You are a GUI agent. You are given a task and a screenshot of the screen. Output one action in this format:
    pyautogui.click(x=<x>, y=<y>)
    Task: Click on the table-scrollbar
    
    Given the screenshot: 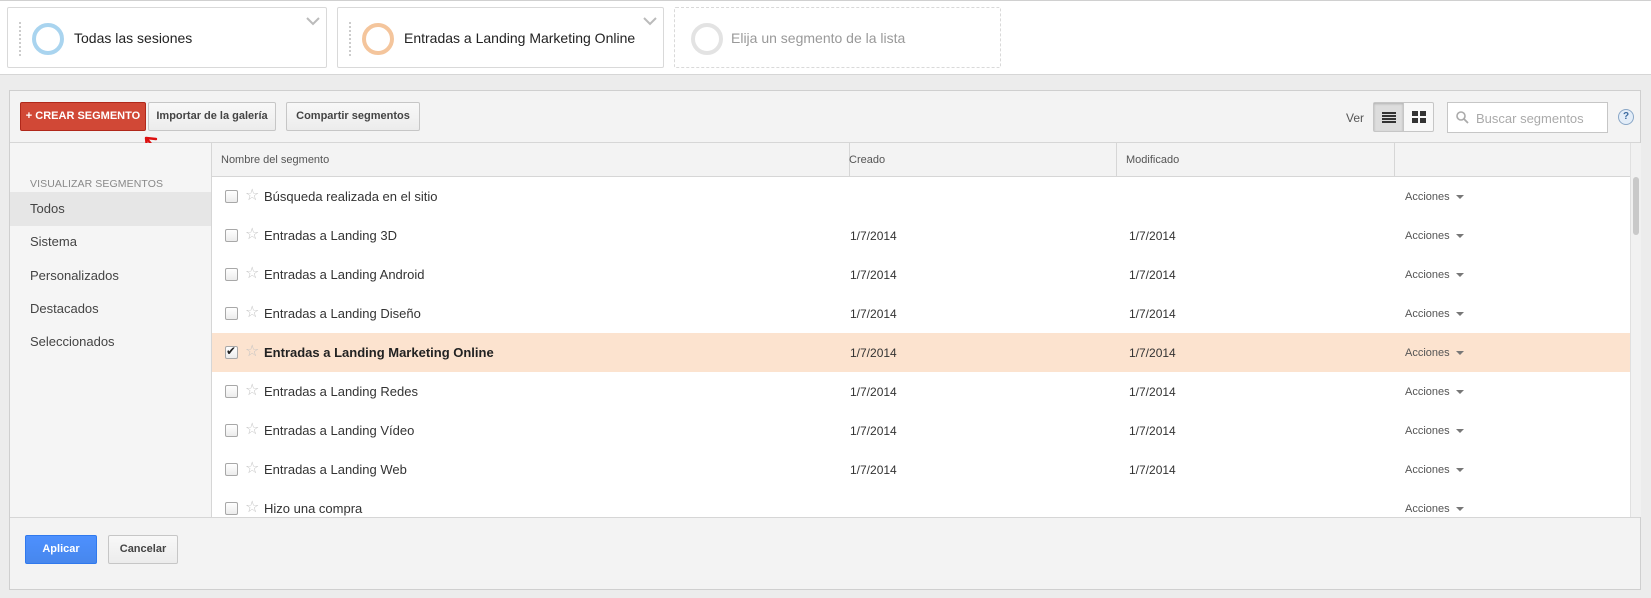 What is the action you would take?
    pyautogui.click(x=1635, y=330)
    